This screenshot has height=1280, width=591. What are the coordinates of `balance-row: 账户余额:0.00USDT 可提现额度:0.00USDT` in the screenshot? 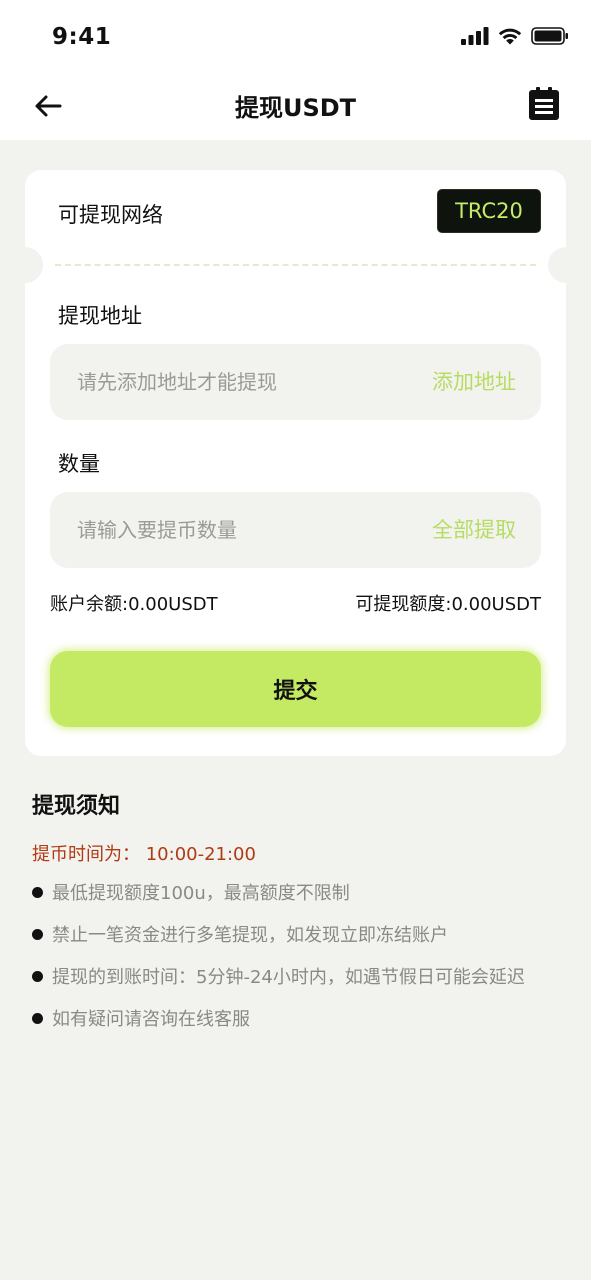 It's located at (295, 603).